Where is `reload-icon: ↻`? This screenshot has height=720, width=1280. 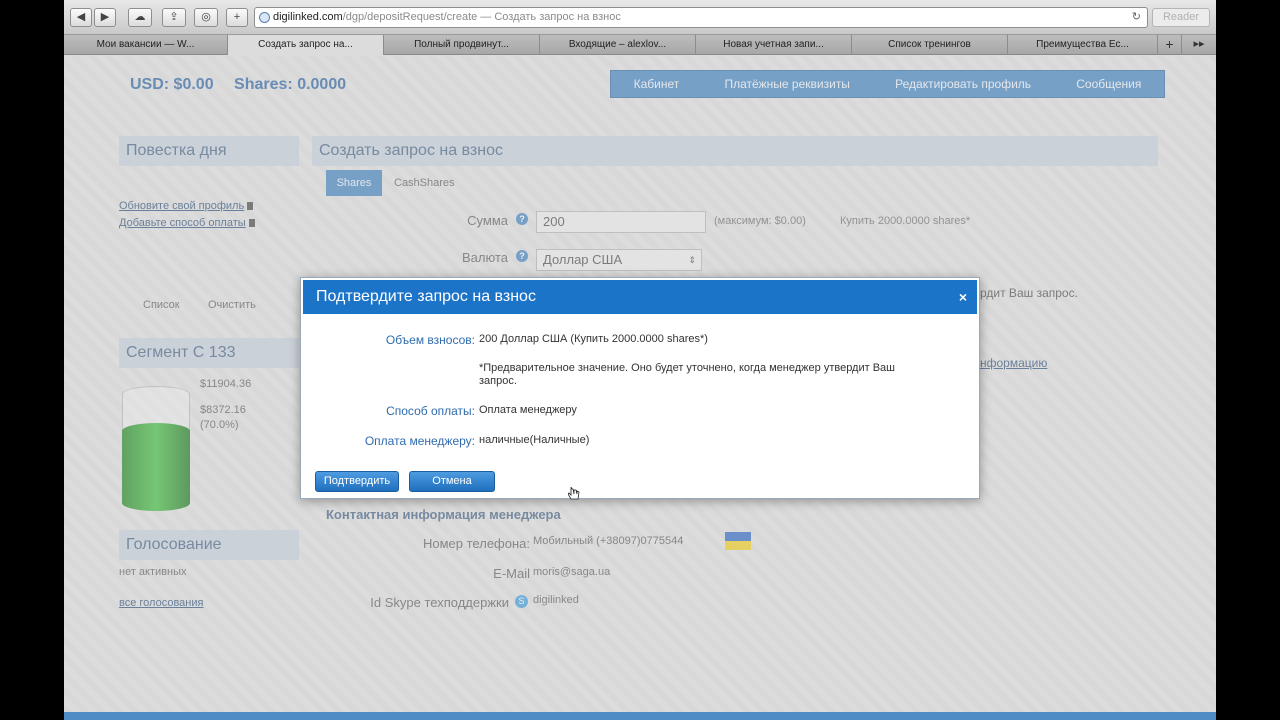
reload-icon: ↻ is located at coordinates (1136, 17).